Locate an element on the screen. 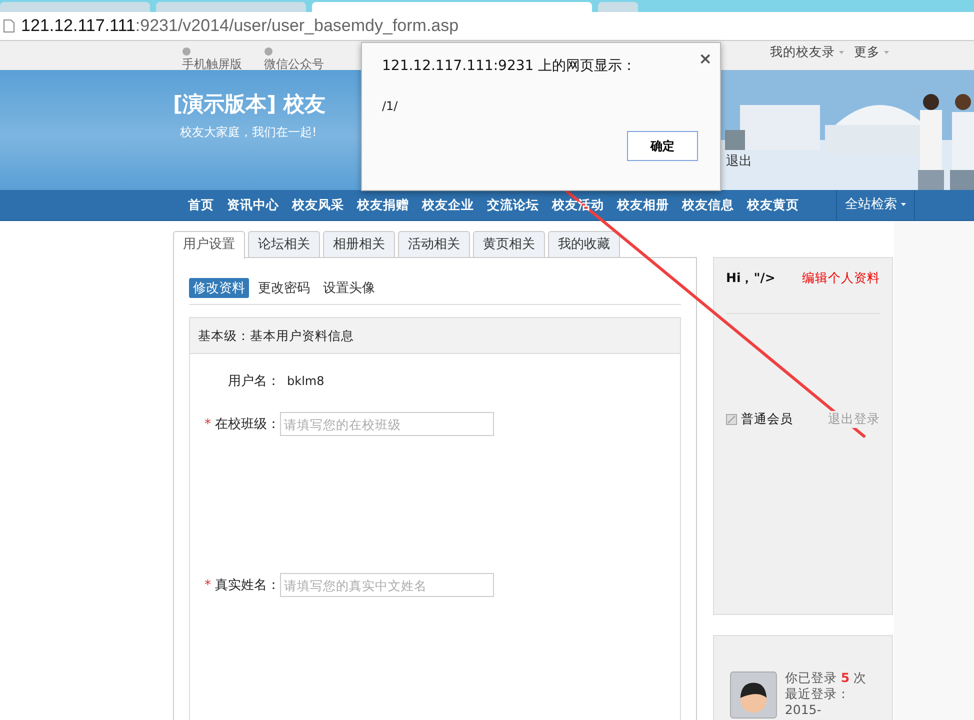  tab: 我的收藏 is located at coordinates (584, 244).